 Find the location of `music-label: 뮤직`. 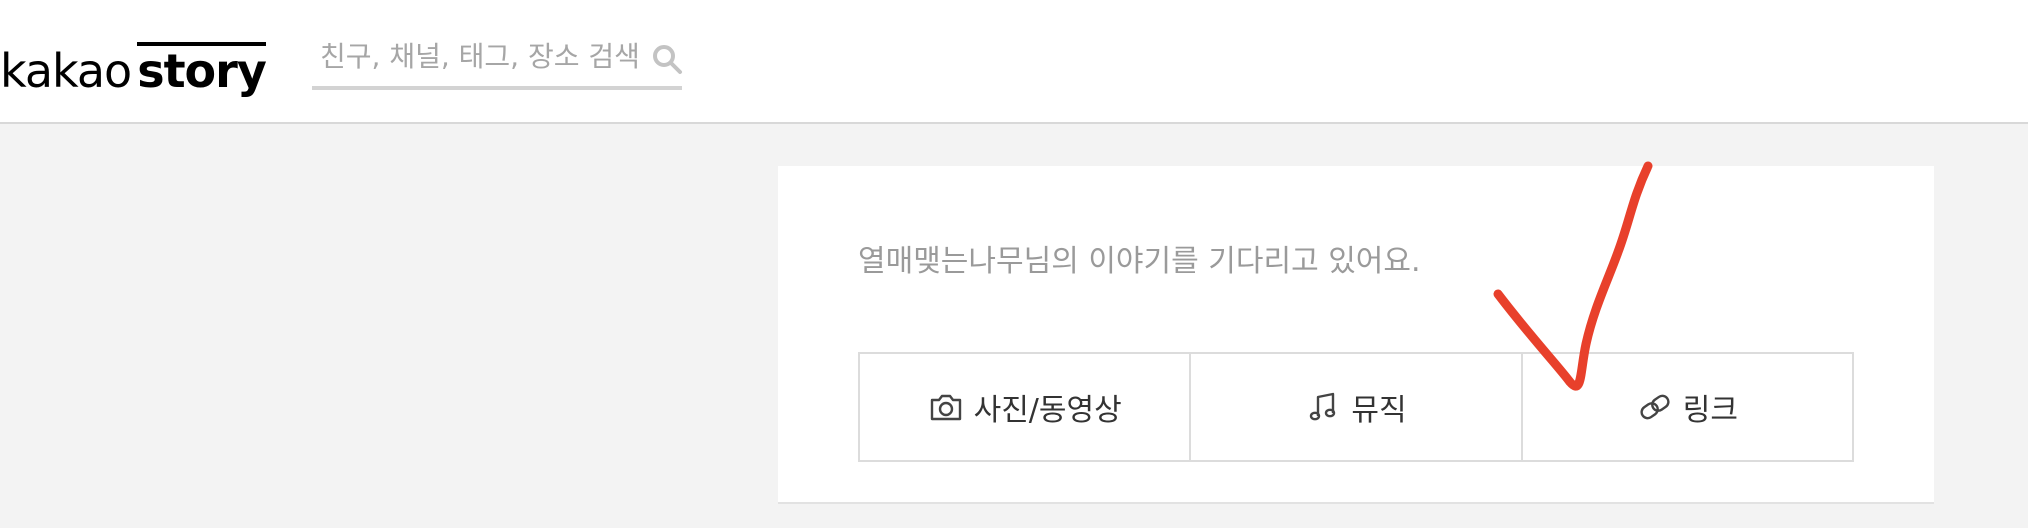

music-label: 뮤직 is located at coordinates (1379, 410).